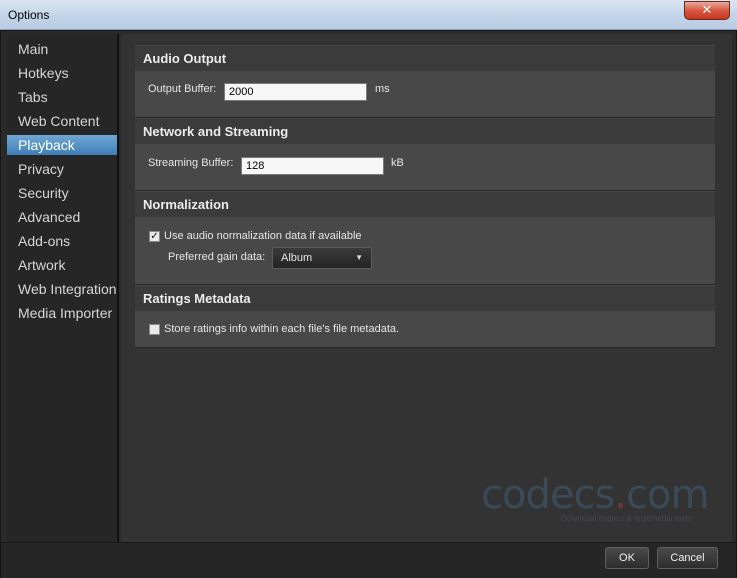  I want to click on sidebar-item-security: Security, so click(62, 193).